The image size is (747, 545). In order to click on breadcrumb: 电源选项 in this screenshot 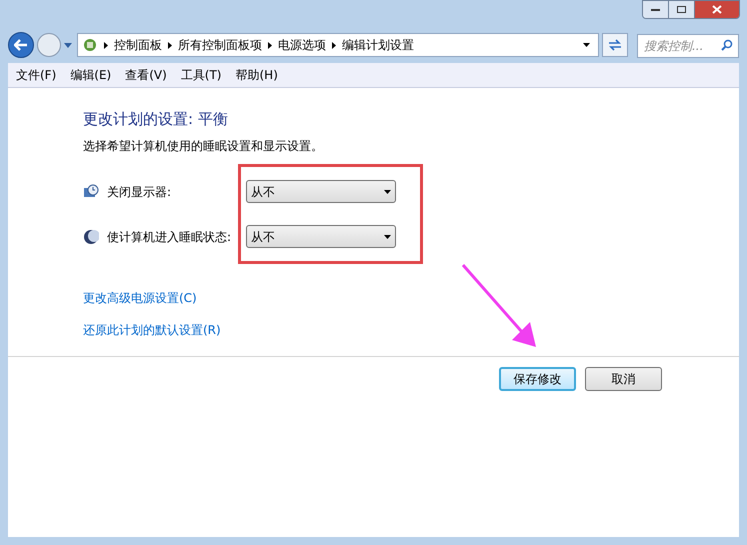, I will do `click(302, 45)`.